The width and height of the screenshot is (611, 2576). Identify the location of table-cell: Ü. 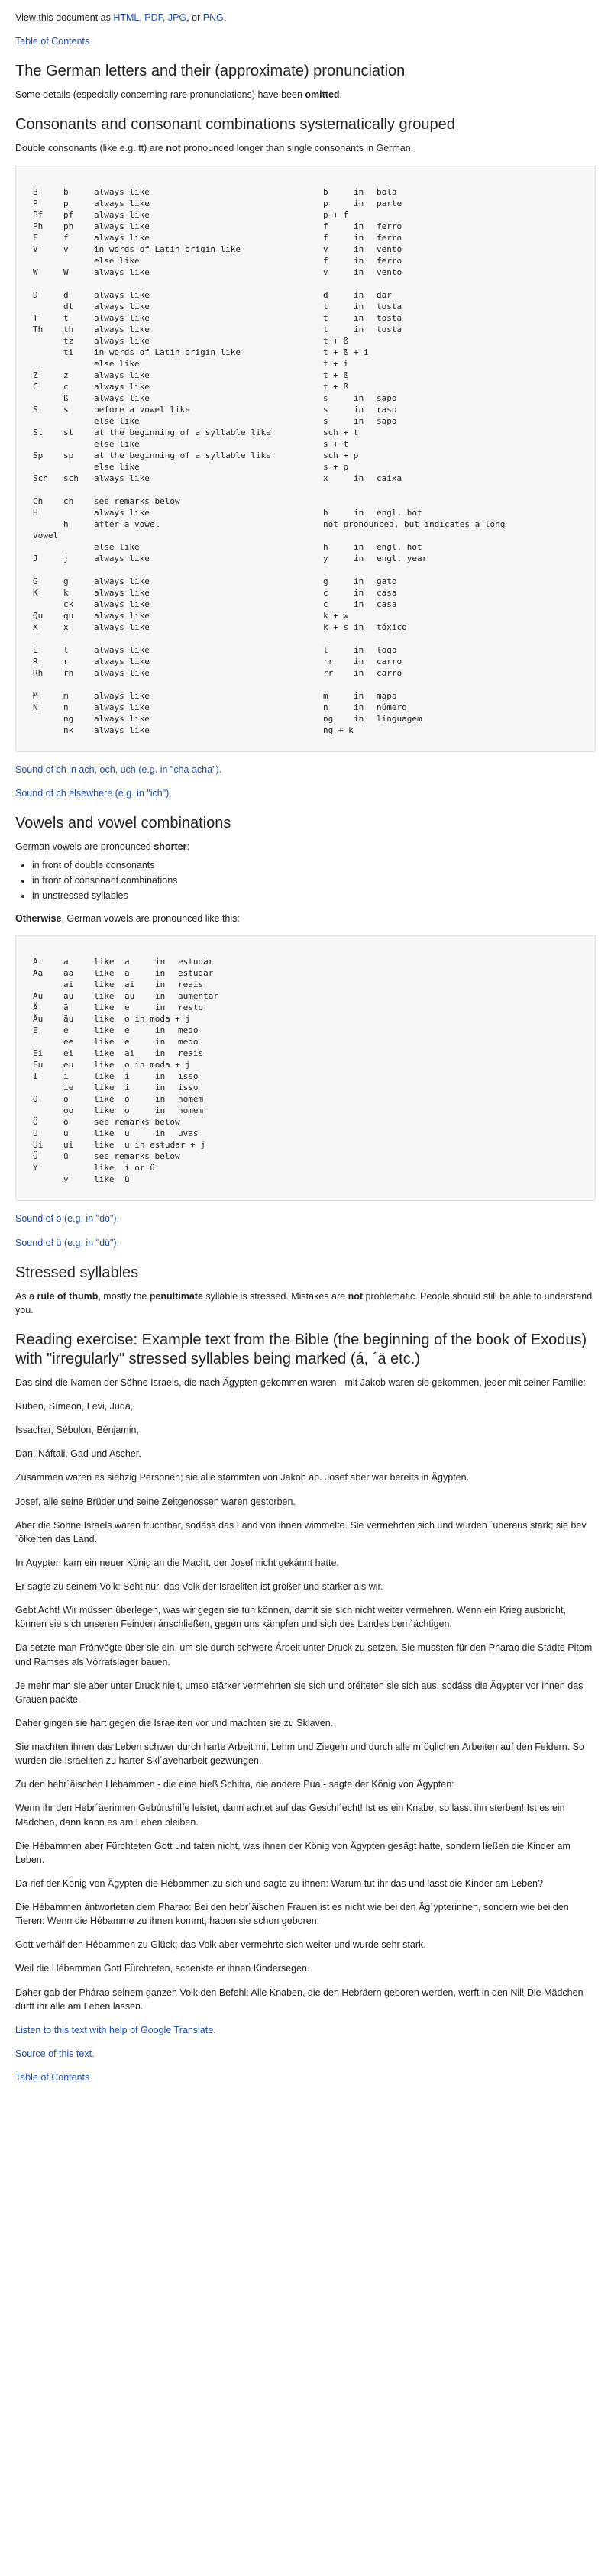
(36, 1156).